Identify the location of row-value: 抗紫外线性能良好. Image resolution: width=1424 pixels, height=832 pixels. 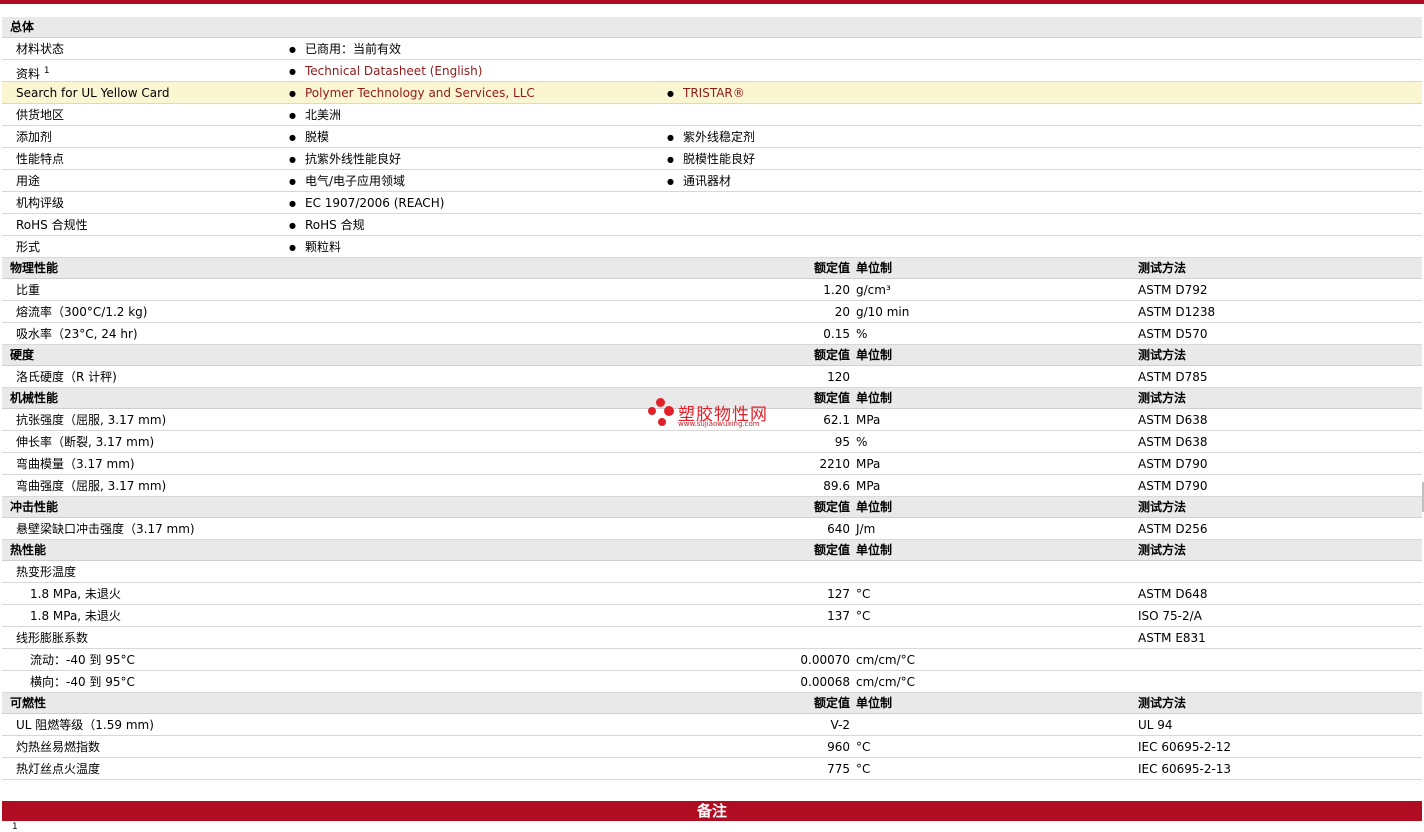
(345, 159).